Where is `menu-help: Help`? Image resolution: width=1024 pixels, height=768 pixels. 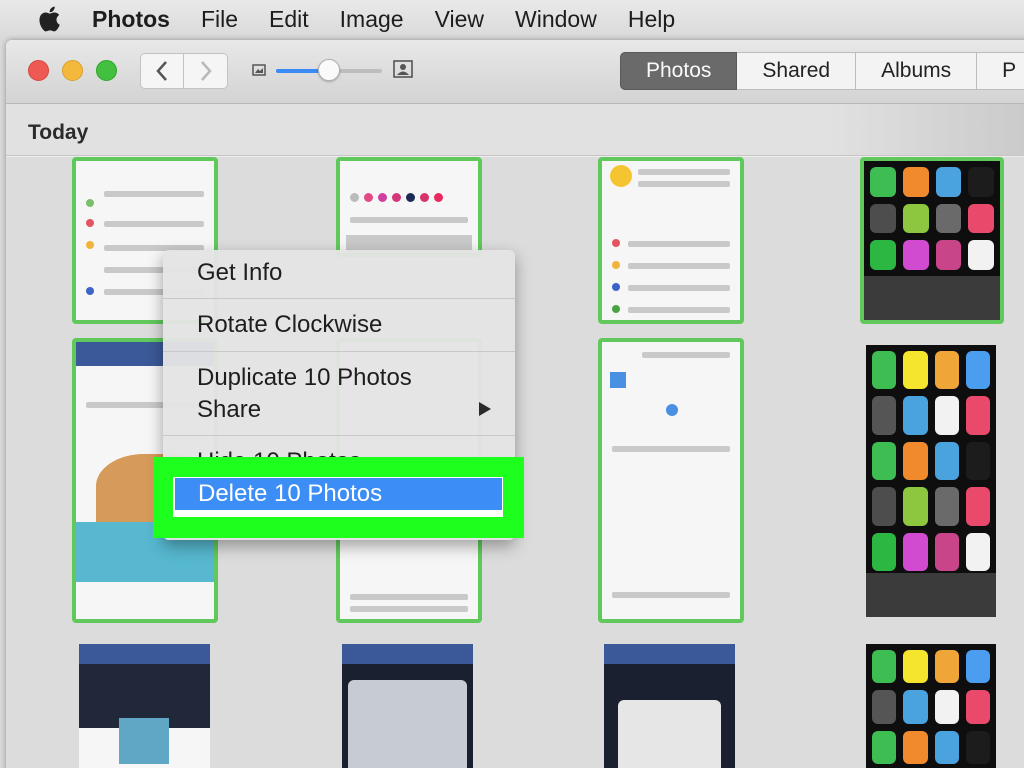
menu-help: Help is located at coordinates (651, 19).